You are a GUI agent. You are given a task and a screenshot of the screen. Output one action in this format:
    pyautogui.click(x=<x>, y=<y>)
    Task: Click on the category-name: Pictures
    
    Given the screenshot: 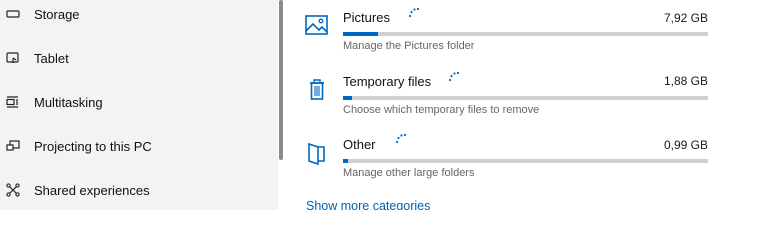 What is the action you would take?
    pyautogui.click(x=366, y=17)
    